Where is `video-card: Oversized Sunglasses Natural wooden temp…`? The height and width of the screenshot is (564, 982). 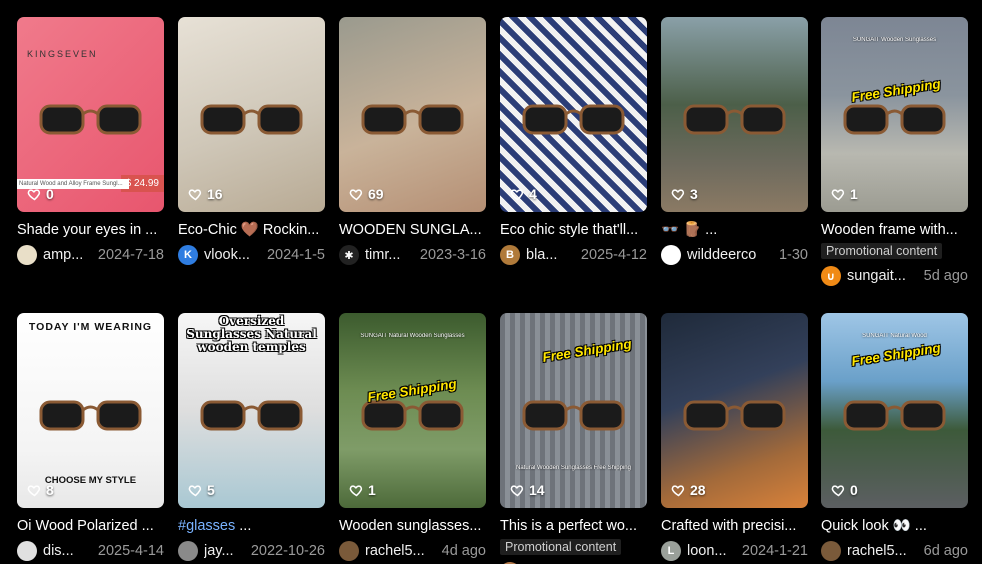
video-card: Oversized Sunglasses Natural wooden temp… is located at coordinates (251, 437).